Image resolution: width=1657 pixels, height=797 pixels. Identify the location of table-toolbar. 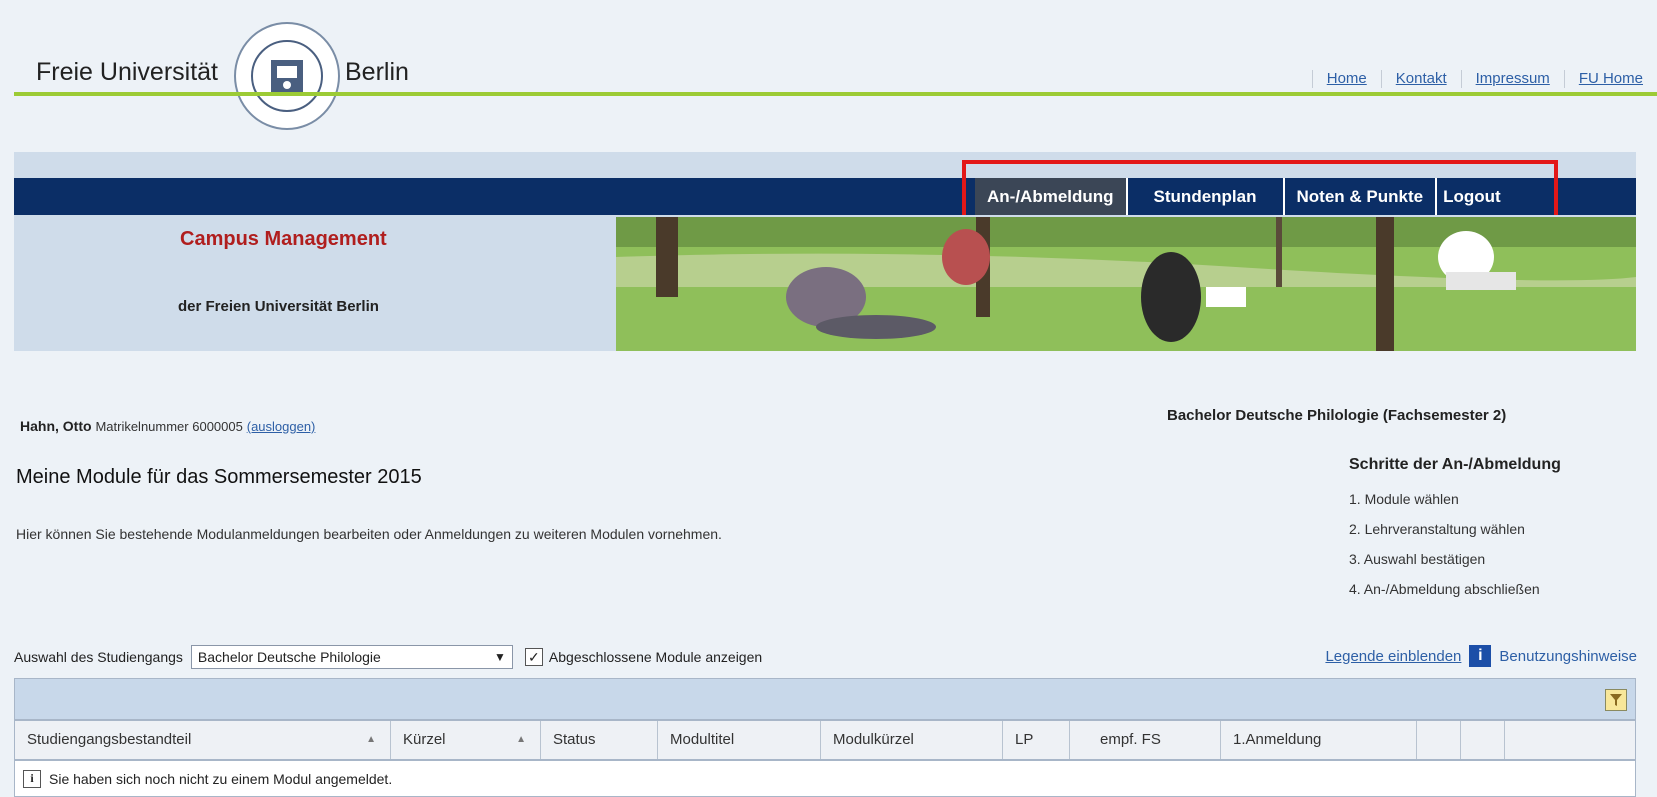
(825, 699).